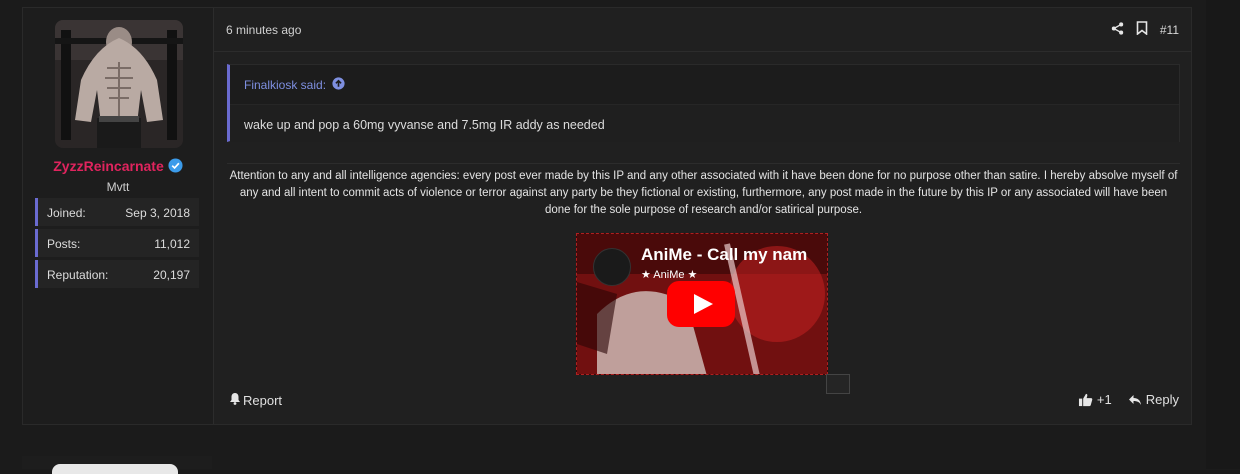 The image size is (1240, 474). What do you see at coordinates (117, 243) in the screenshot?
I see `stat-posts: Posts: 11,012` at bounding box center [117, 243].